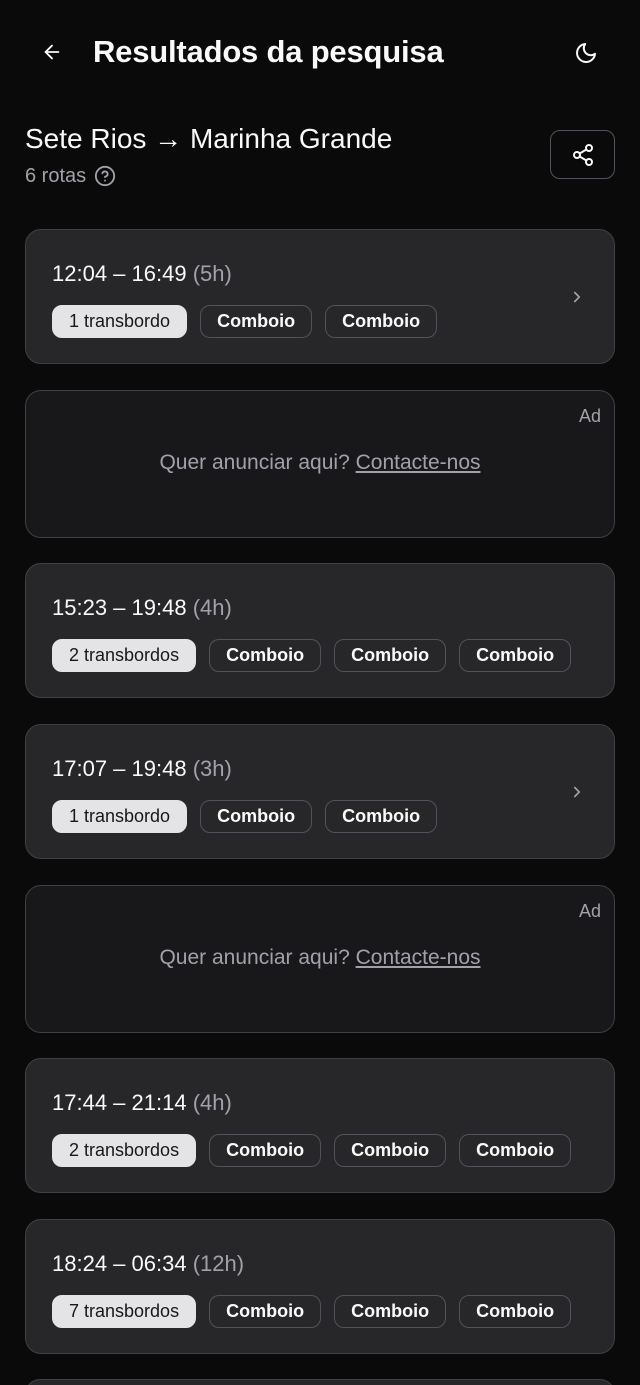 The height and width of the screenshot is (1385, 640). I want to click on result-time-range: 18:24 – 06:34, so click(119, 1263).